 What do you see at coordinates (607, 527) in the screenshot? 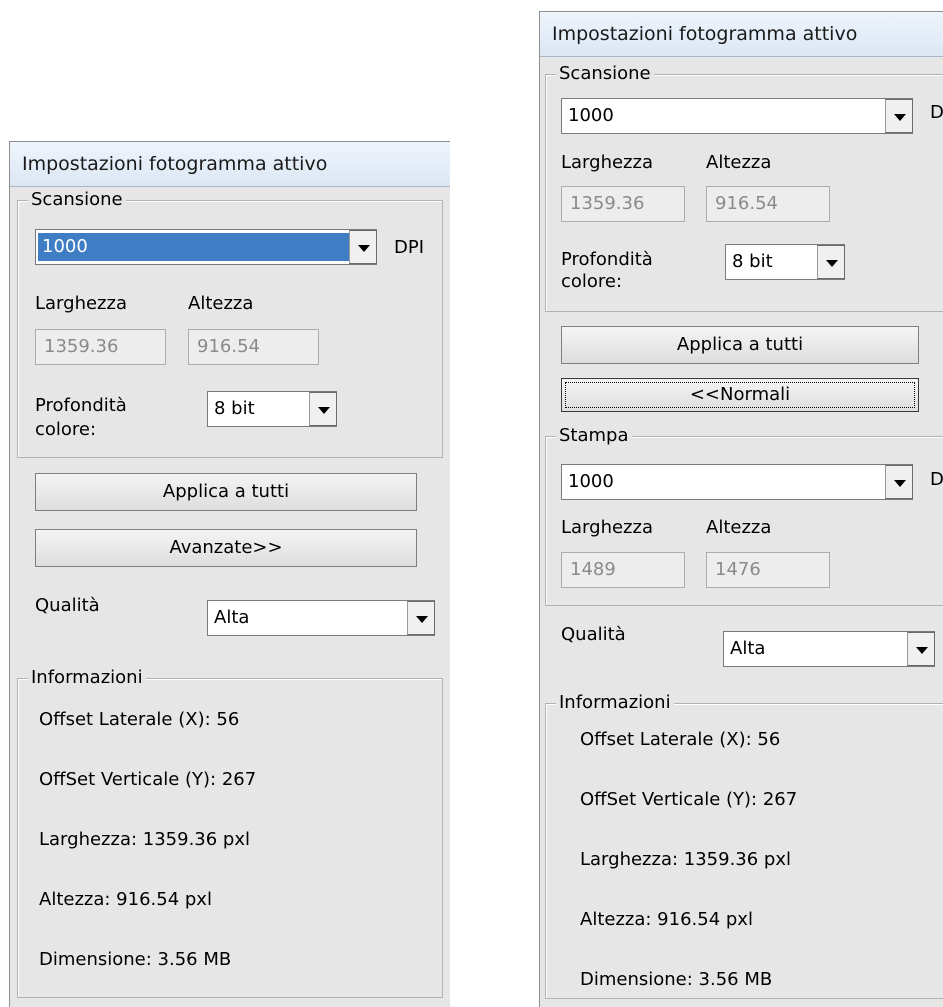
I see `print-width-label: Larghezza` at bounding box center [607, 527].